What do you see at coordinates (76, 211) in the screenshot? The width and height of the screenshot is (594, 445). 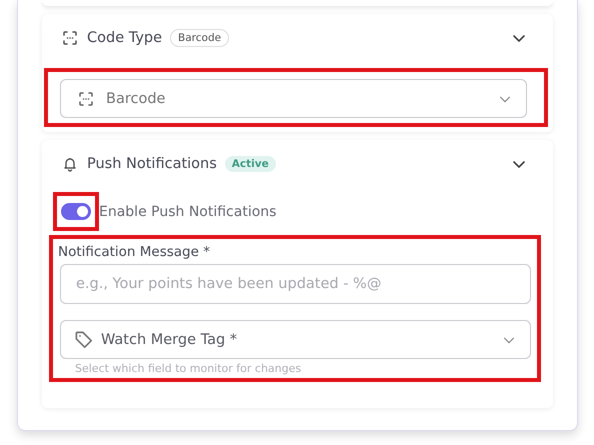 I see `toggle-switch` at bounding box center [76, 211].